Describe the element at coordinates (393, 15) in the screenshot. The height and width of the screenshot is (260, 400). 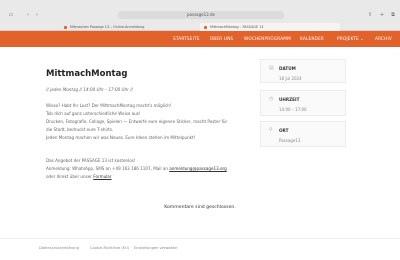
I see `tab-overview-icon: ⧉` at that location.